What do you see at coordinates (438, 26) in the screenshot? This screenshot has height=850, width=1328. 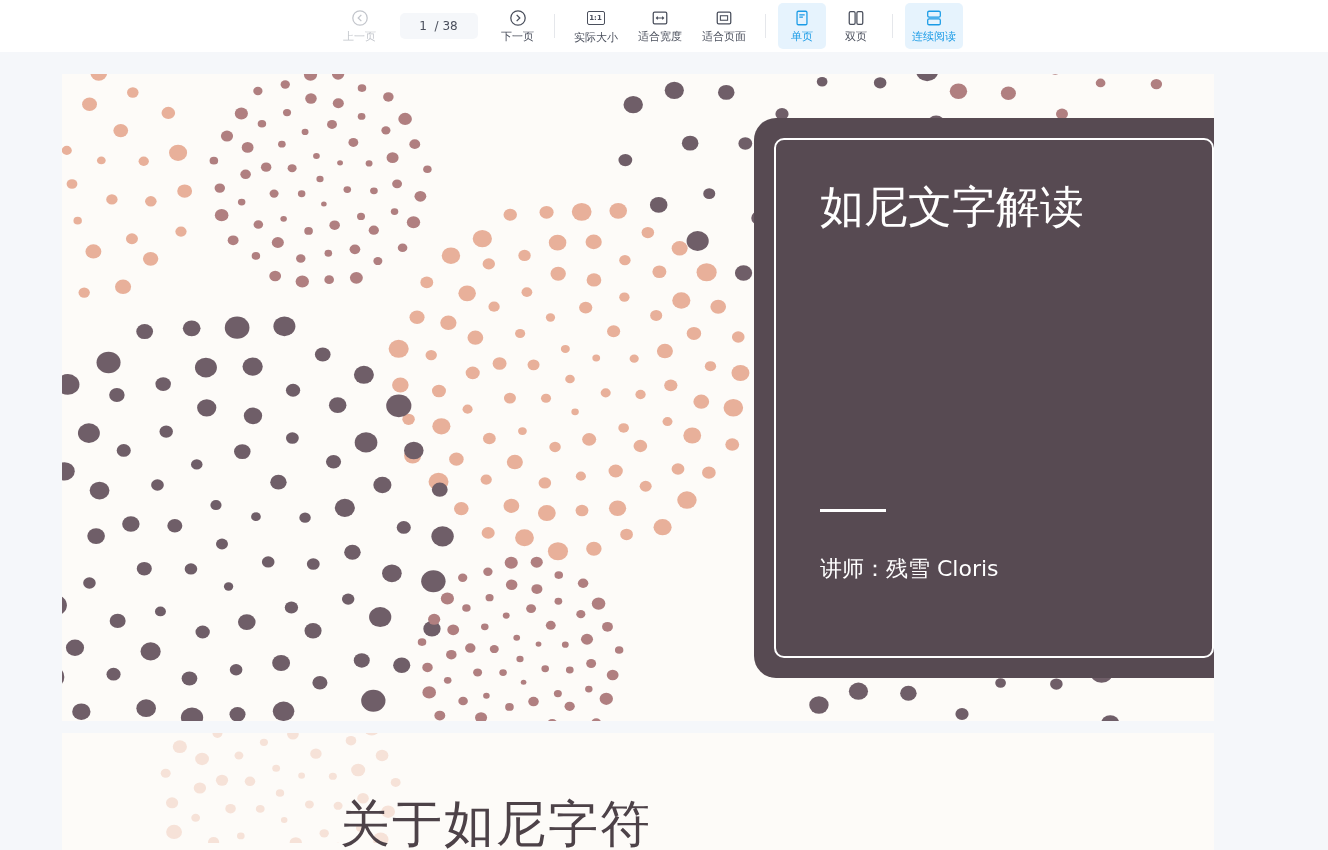 I see `page-number-field: 1 / 38` at bounding box center [438, 26].